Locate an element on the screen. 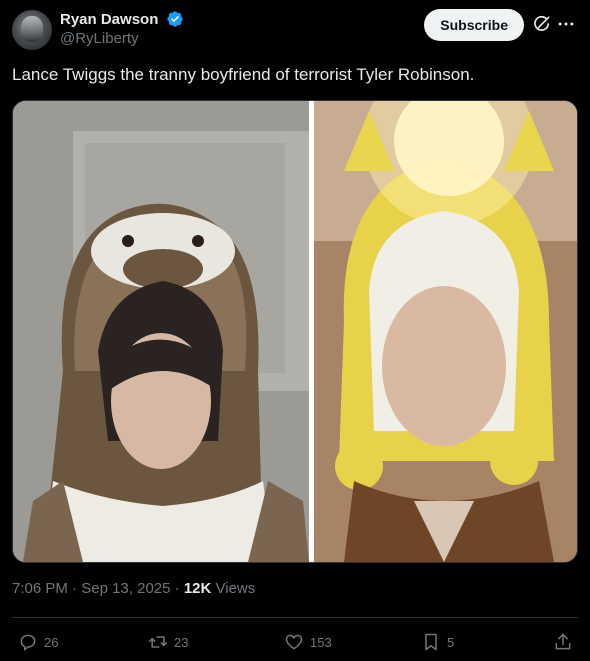  avatar is located at coordinates (32, 30).